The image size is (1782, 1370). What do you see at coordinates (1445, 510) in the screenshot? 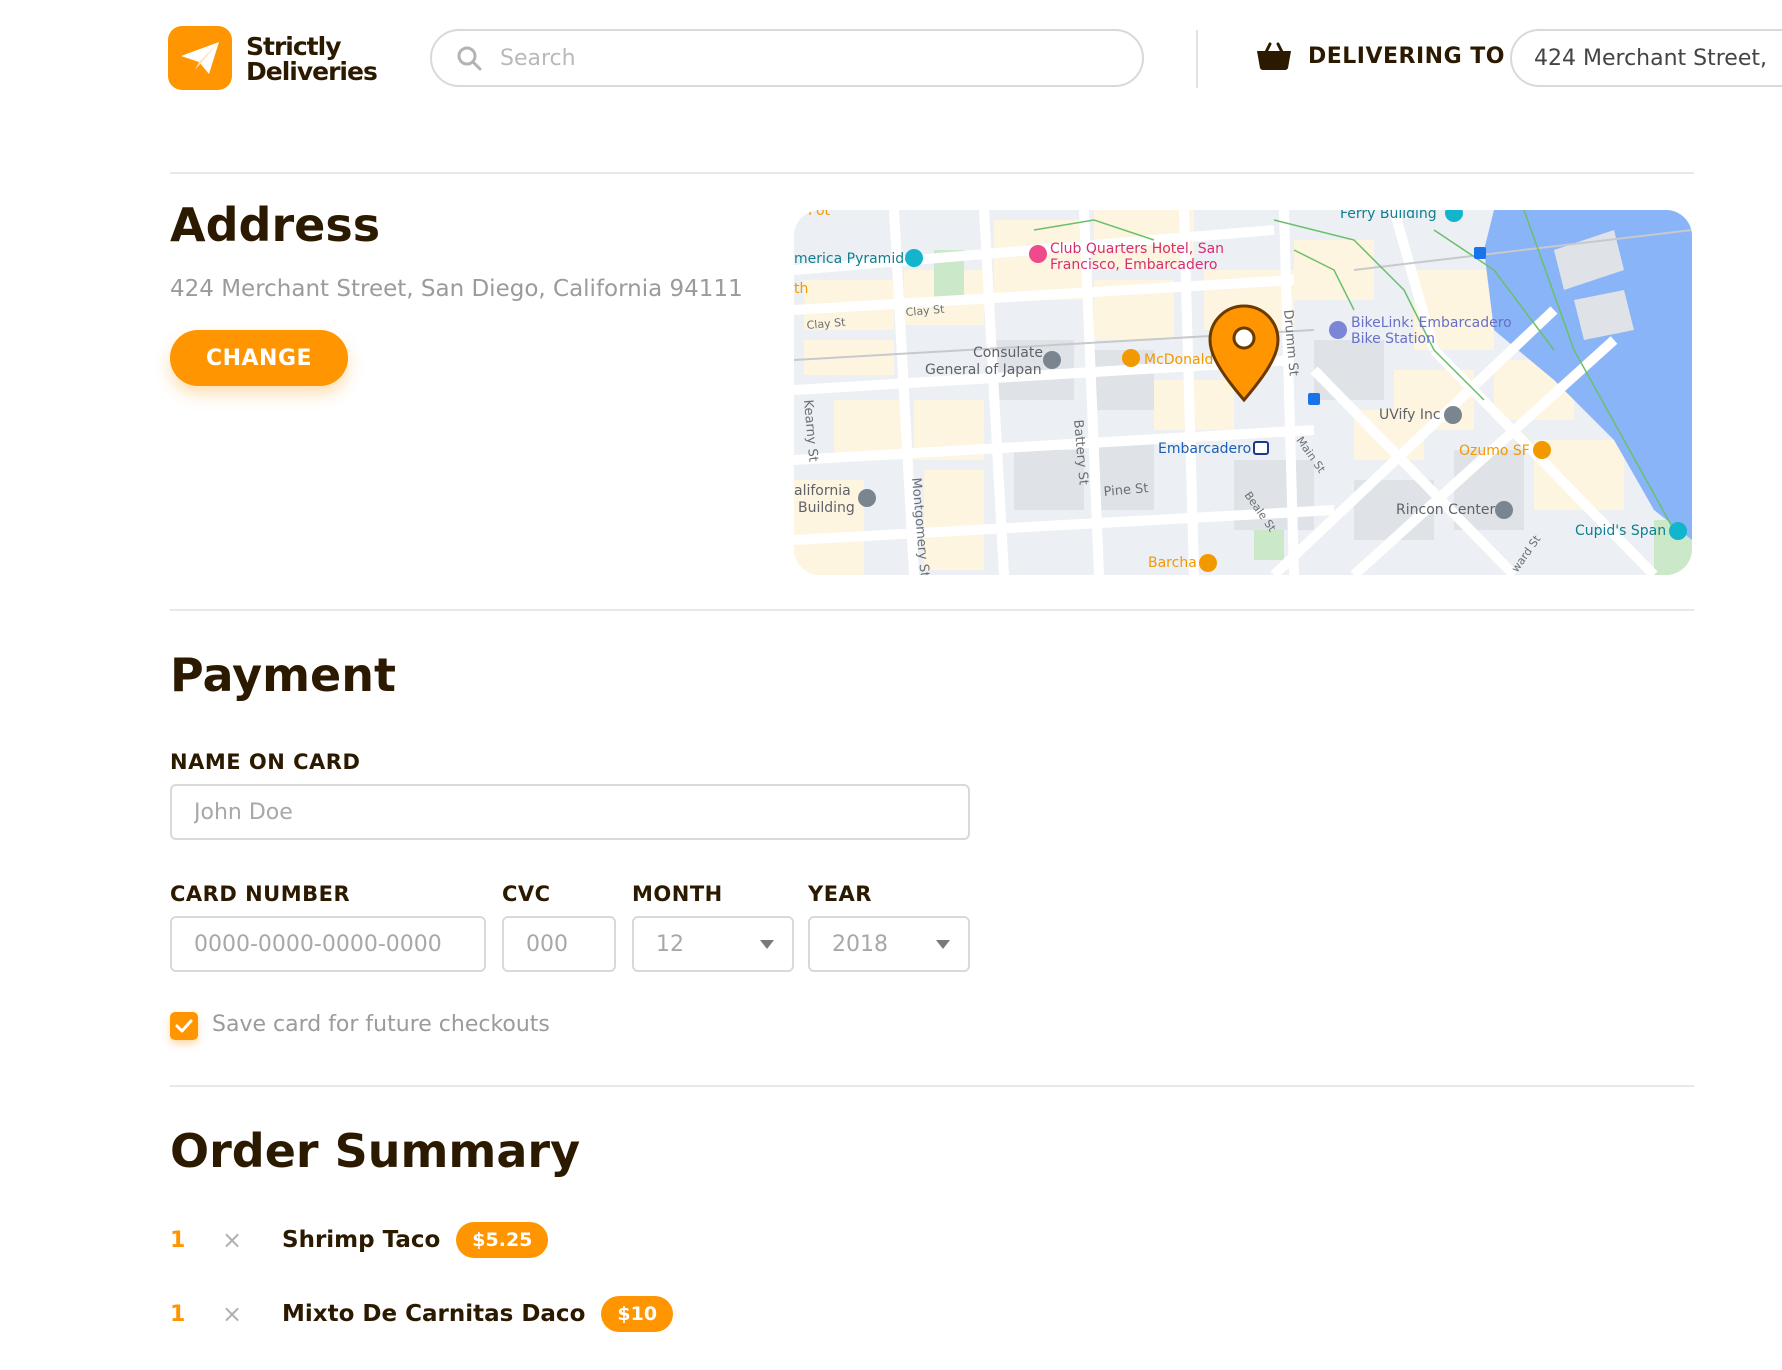
I see `map-label-rincon: Rincon Center` at bounding box center [1445, 510].